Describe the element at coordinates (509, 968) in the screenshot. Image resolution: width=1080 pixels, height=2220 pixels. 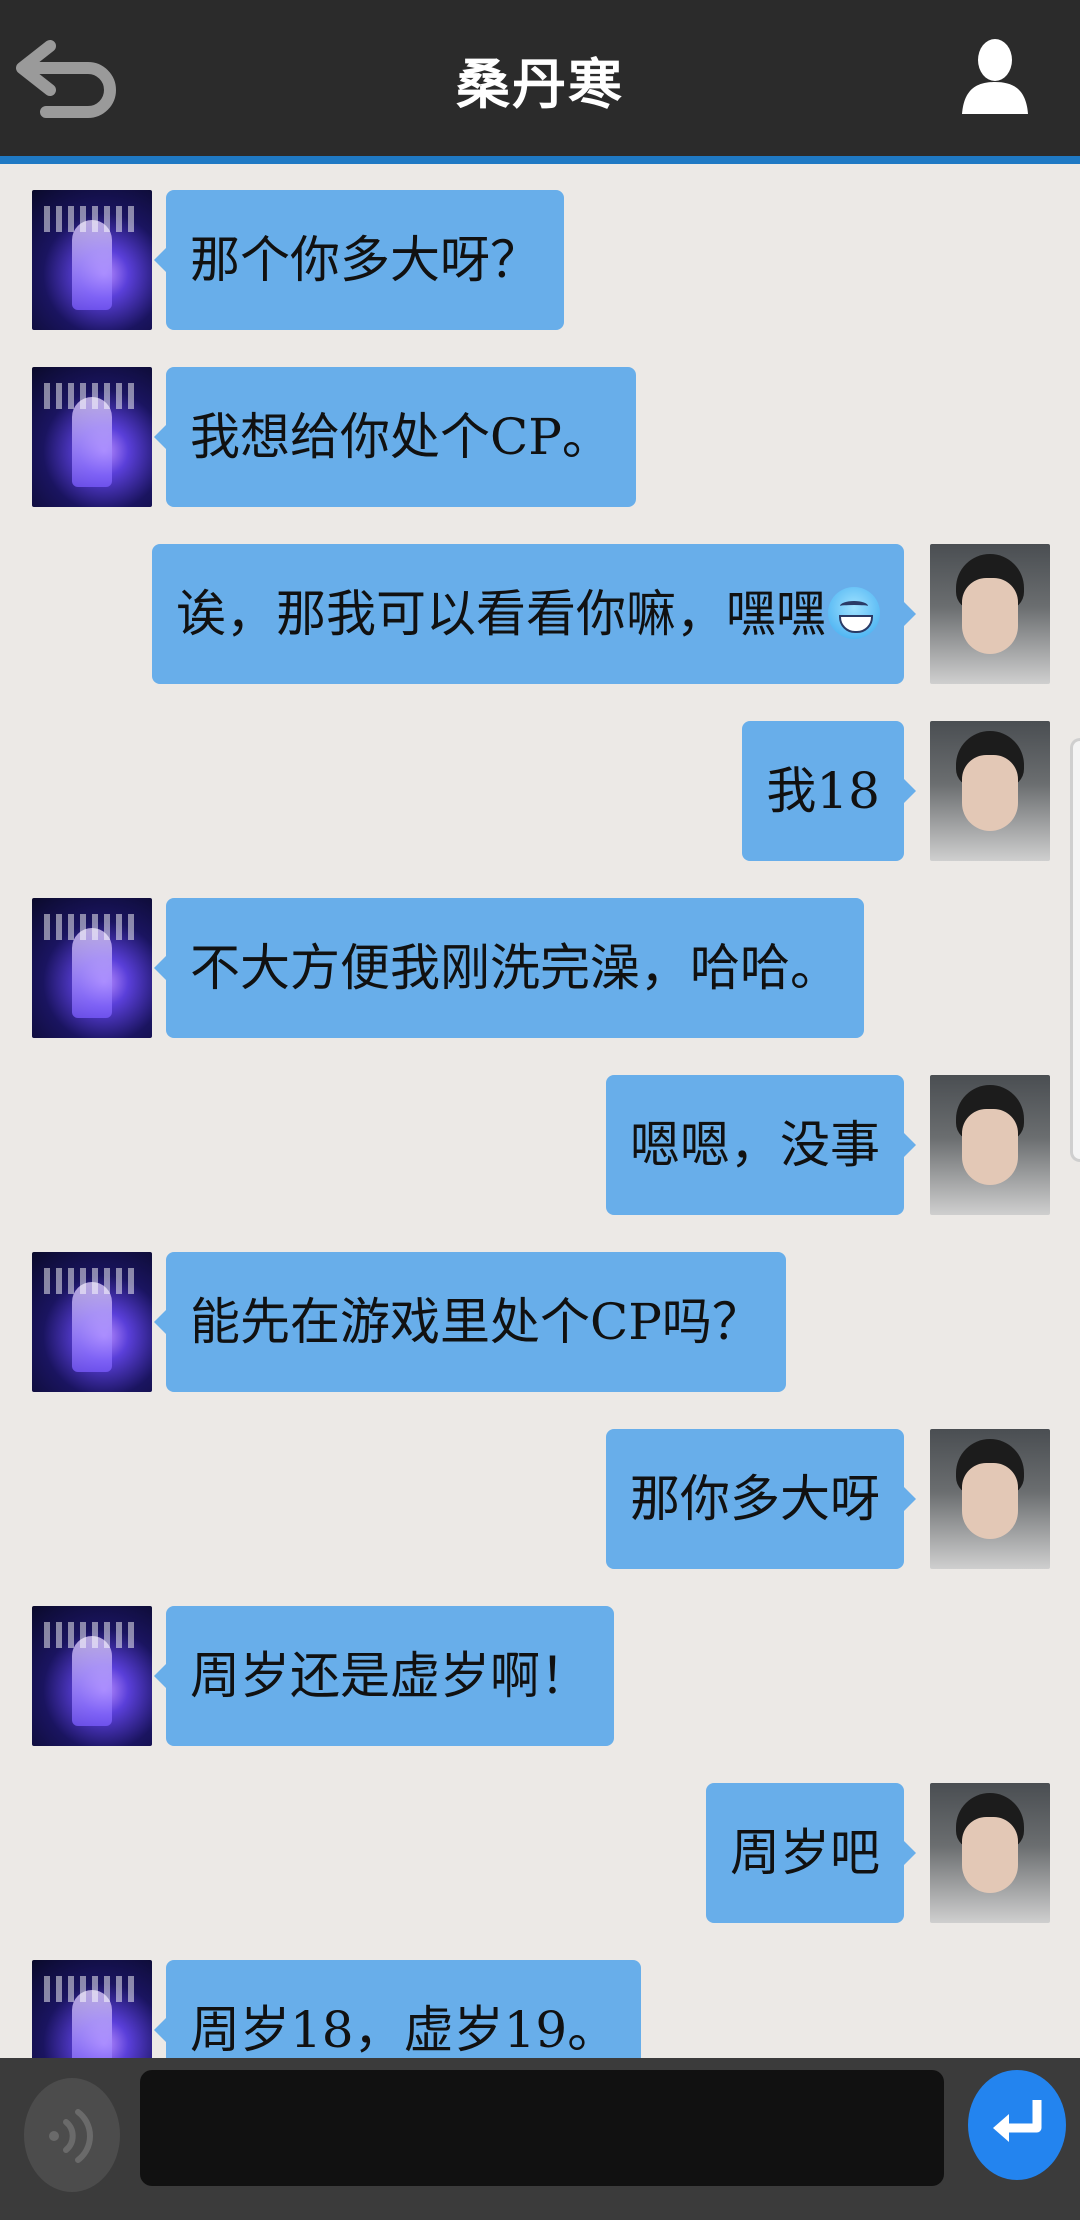
I see `message-bubble: 不大方便我刚洗完澡，哈哈。` at that location.